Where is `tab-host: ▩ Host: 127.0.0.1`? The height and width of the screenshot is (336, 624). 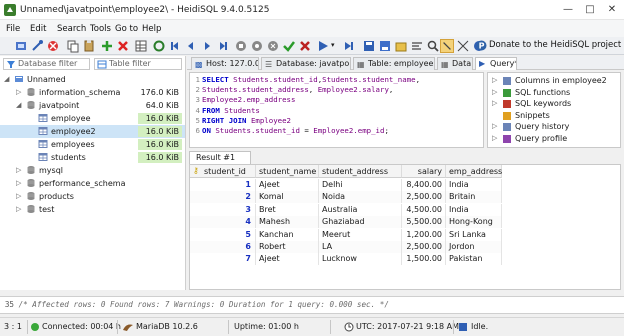
tab-host: ▩ Host: 127.0.0.1 is located at coordinates (225, 63).